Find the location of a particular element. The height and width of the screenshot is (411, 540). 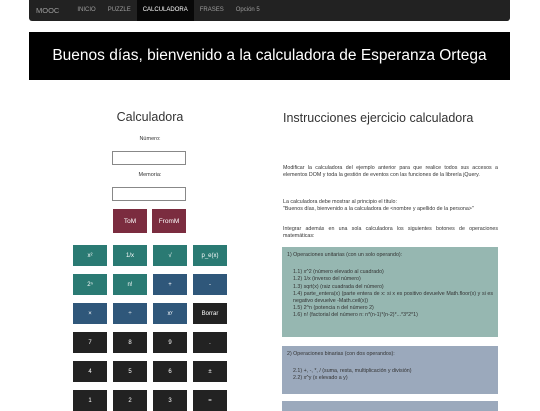

list-item: 1.2) 1/x (inverso del número) is located at coordinates (327, 279).